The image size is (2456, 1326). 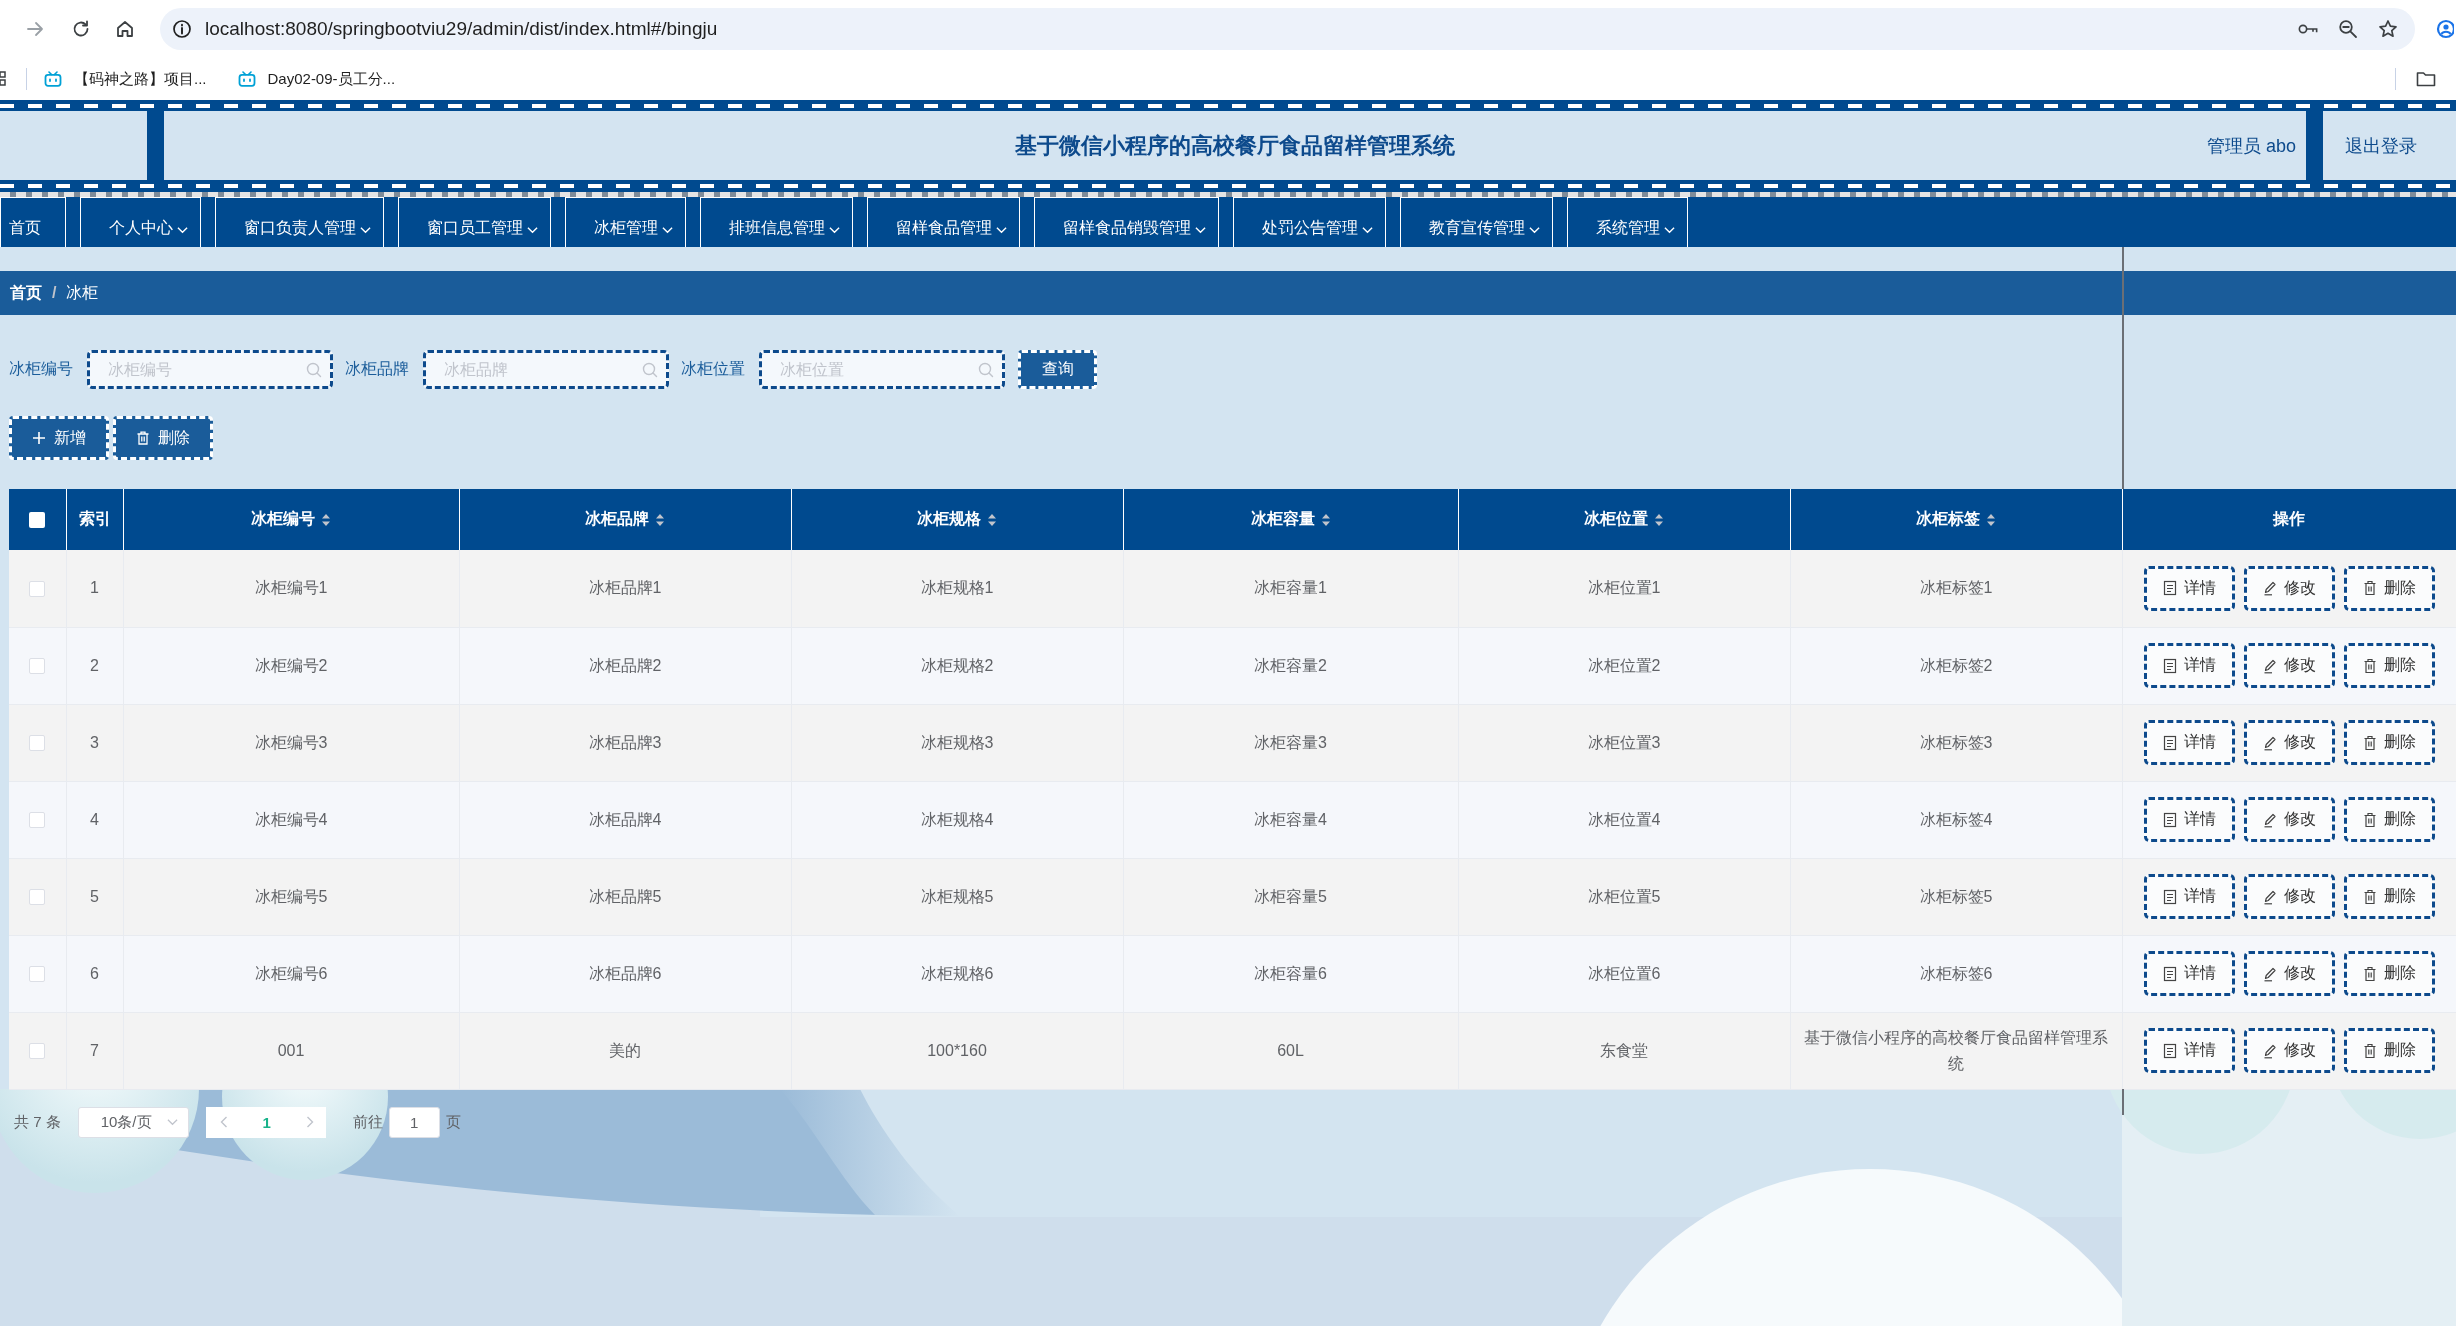 What do you see at coordinates (957, 588) in the screenshot?
I see `table-cell: 冰柜规格1` at bounding box center [957, 588].